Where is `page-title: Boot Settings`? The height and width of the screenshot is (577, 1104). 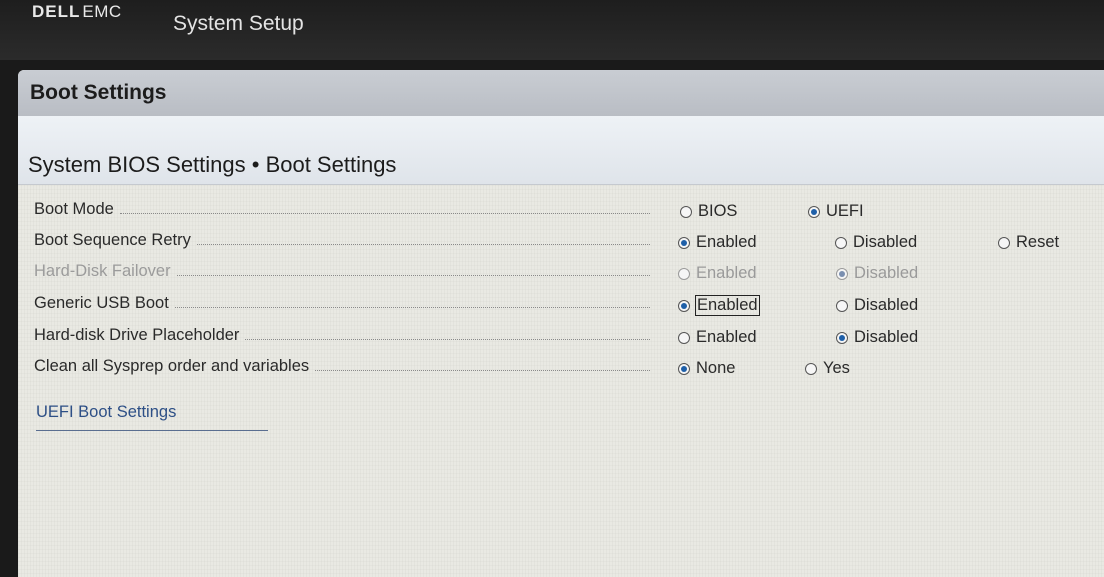 page-title: Boot Settings is located at coordinates (98, 92).